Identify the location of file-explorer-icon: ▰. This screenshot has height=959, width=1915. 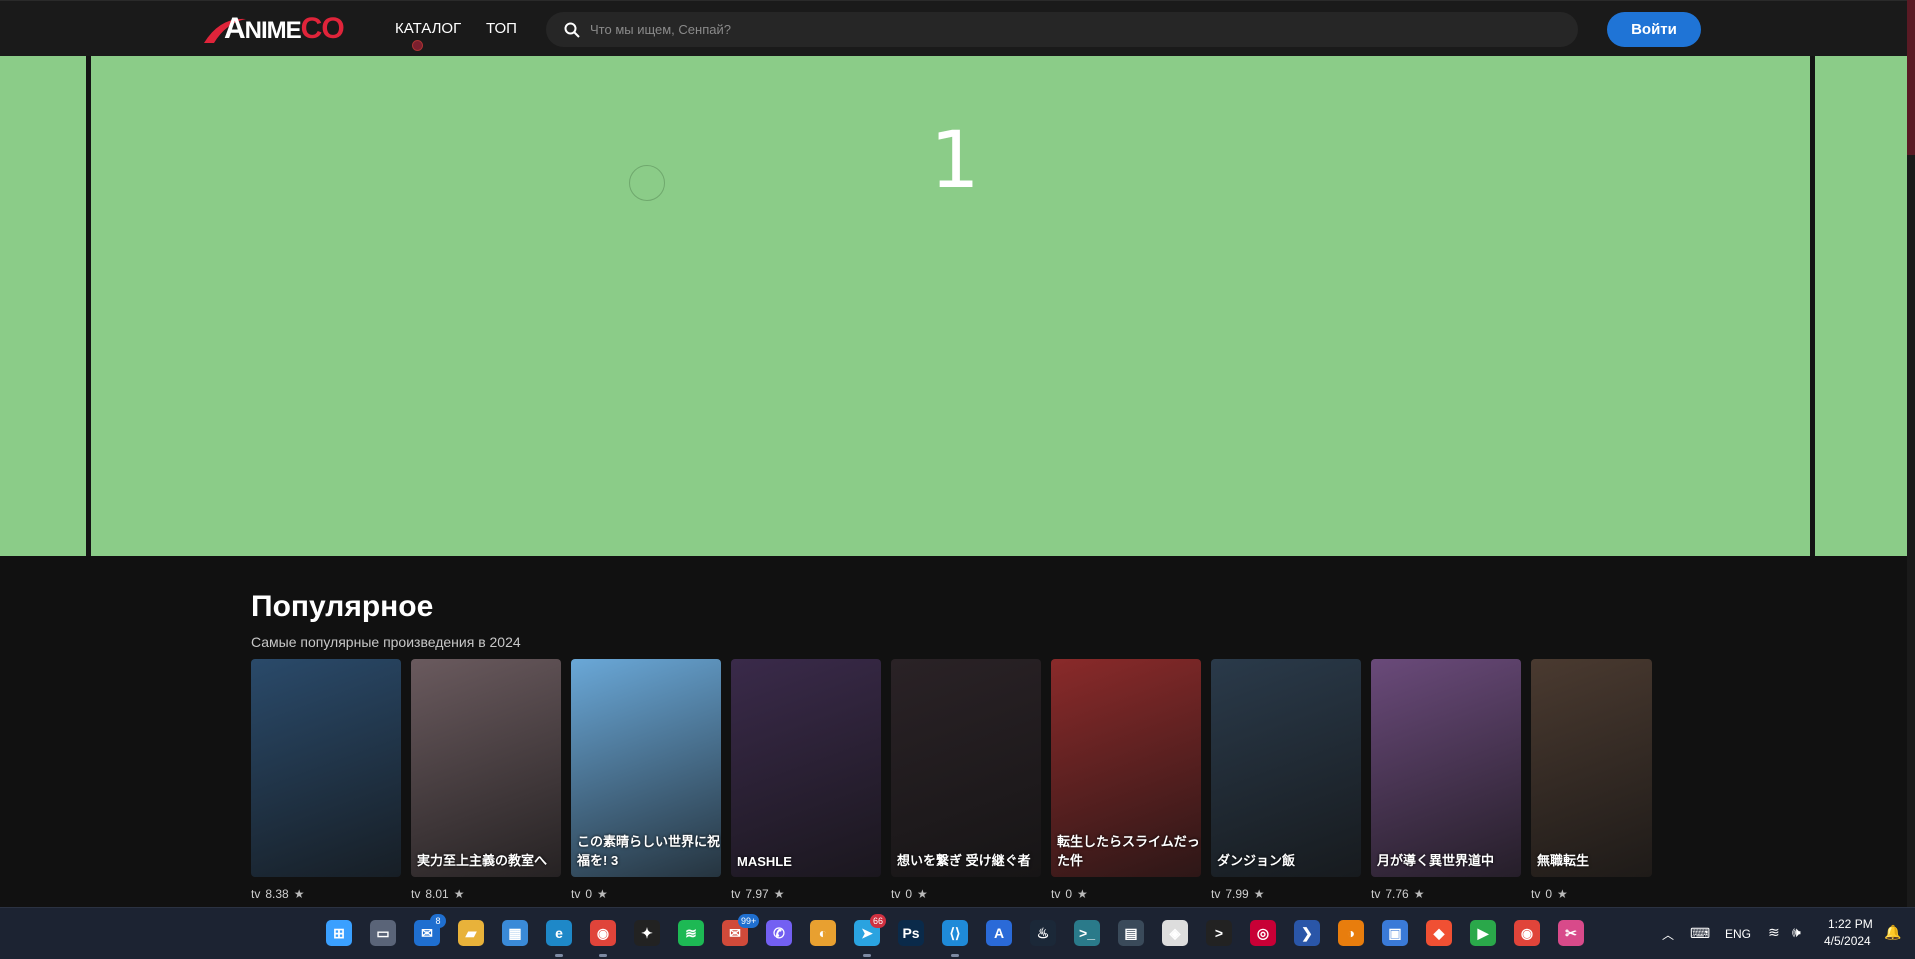
(471, 933).